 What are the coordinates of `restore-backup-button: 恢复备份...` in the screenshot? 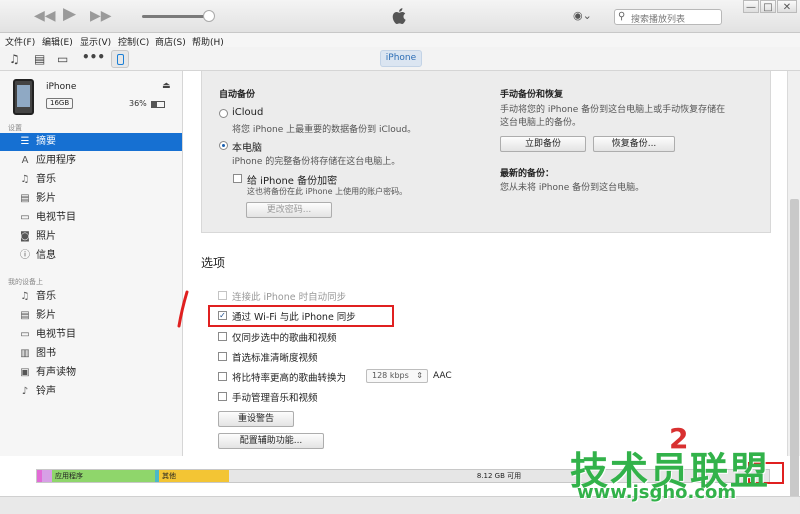 It's located at (634, 144).